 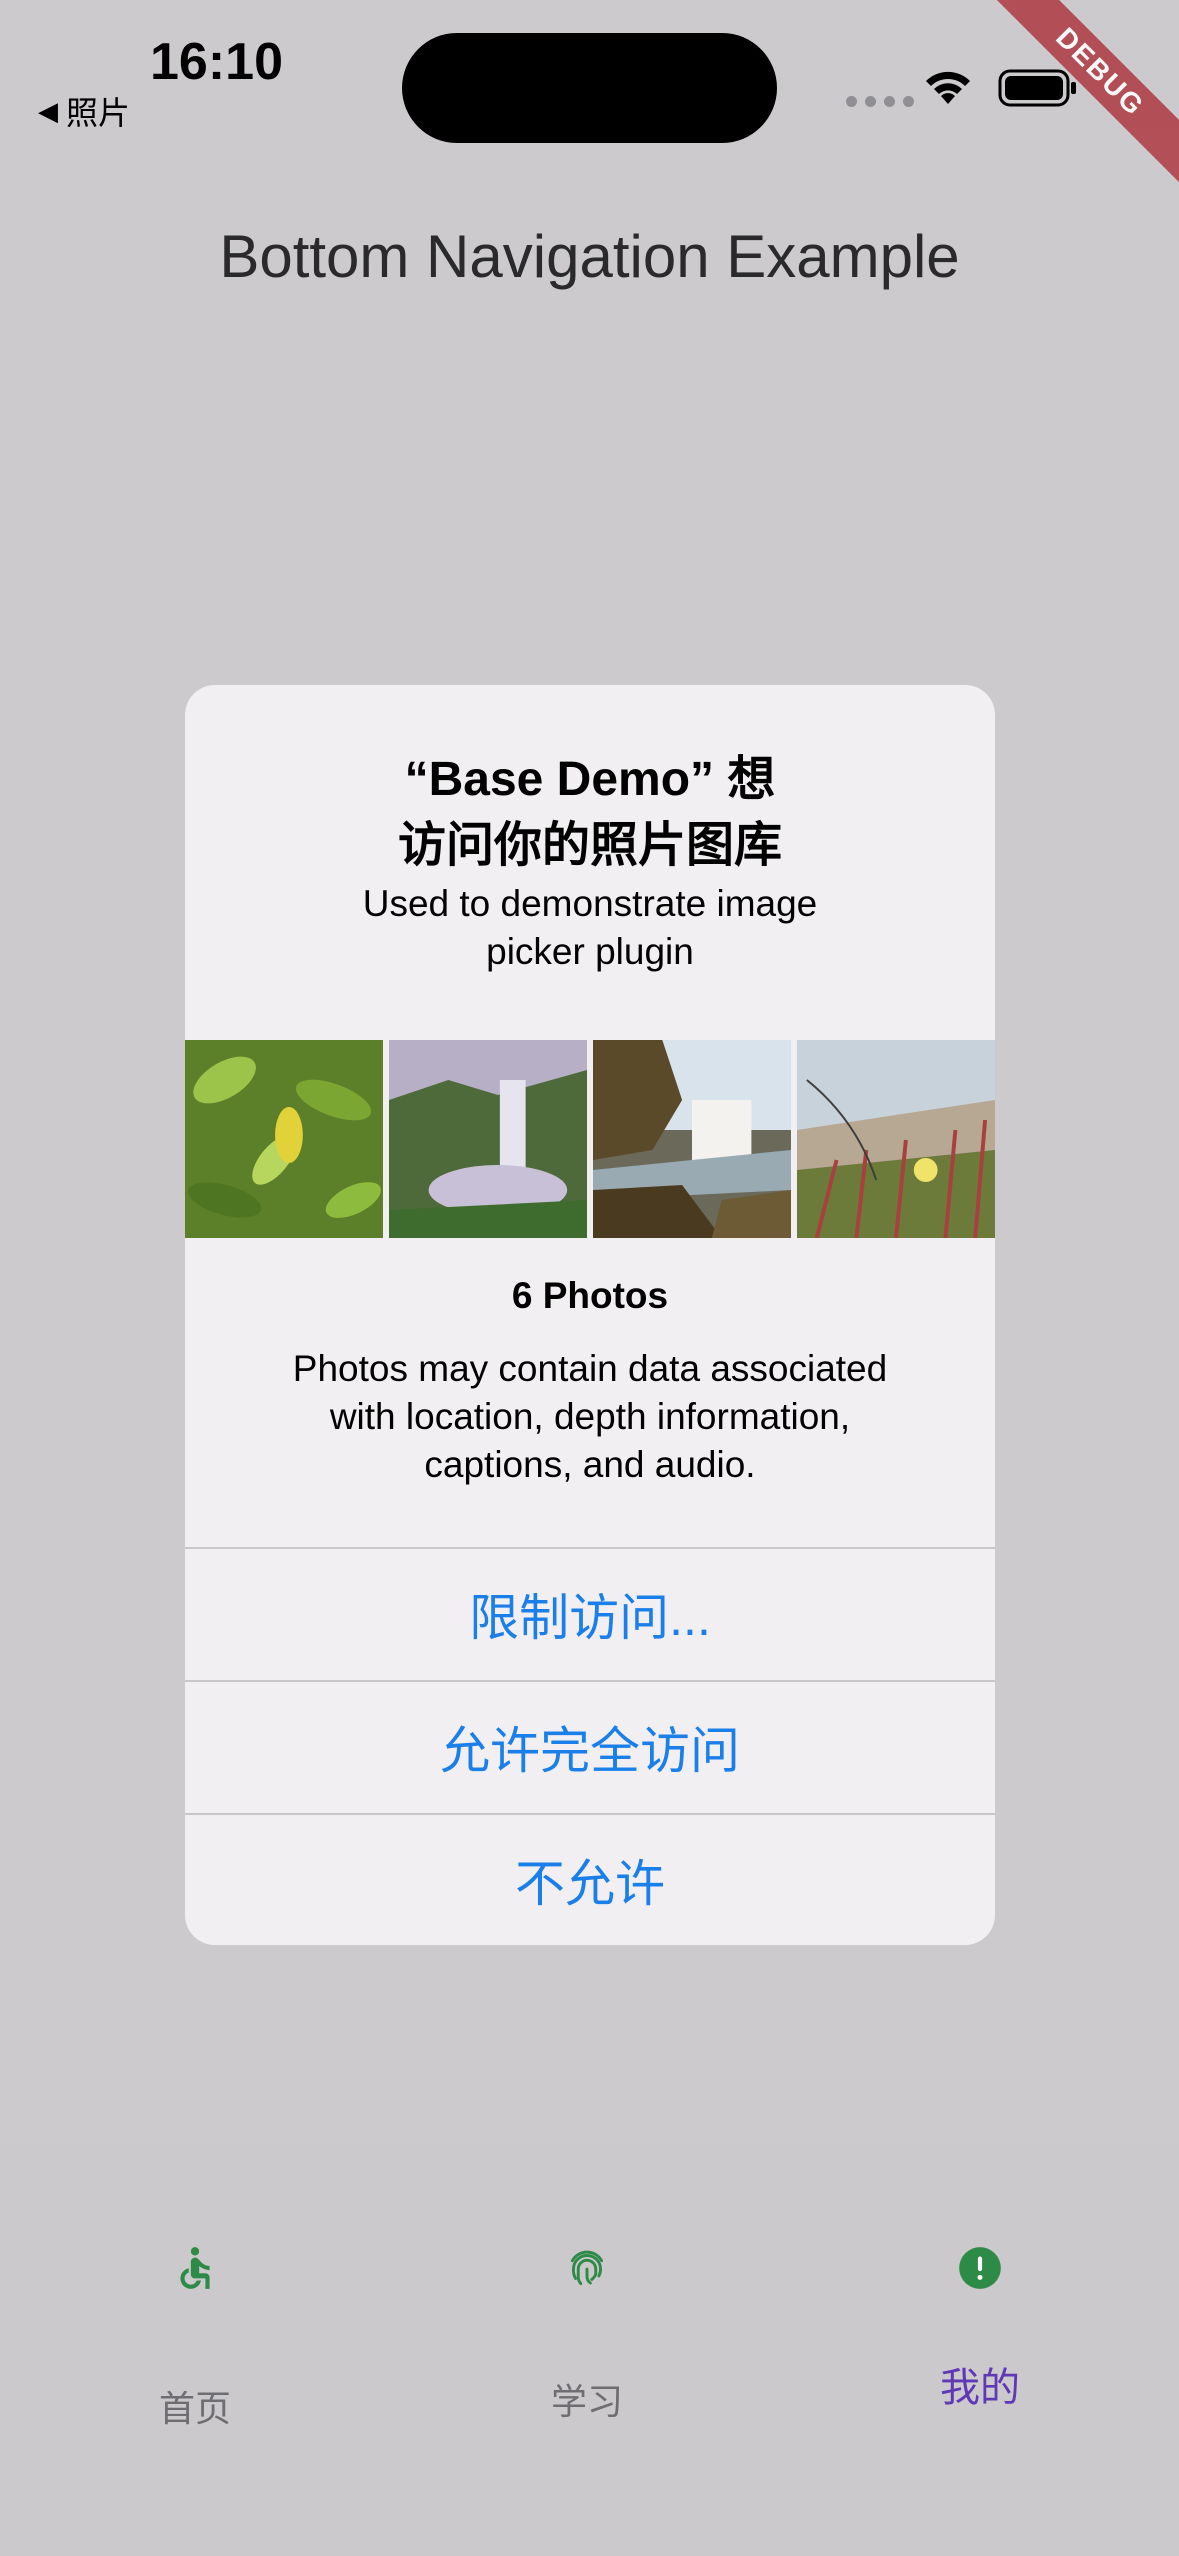 What do you see at coordinates (98, 113) in the screenshot?
I see `back-label: 照片` at bounding box center [98, 113].